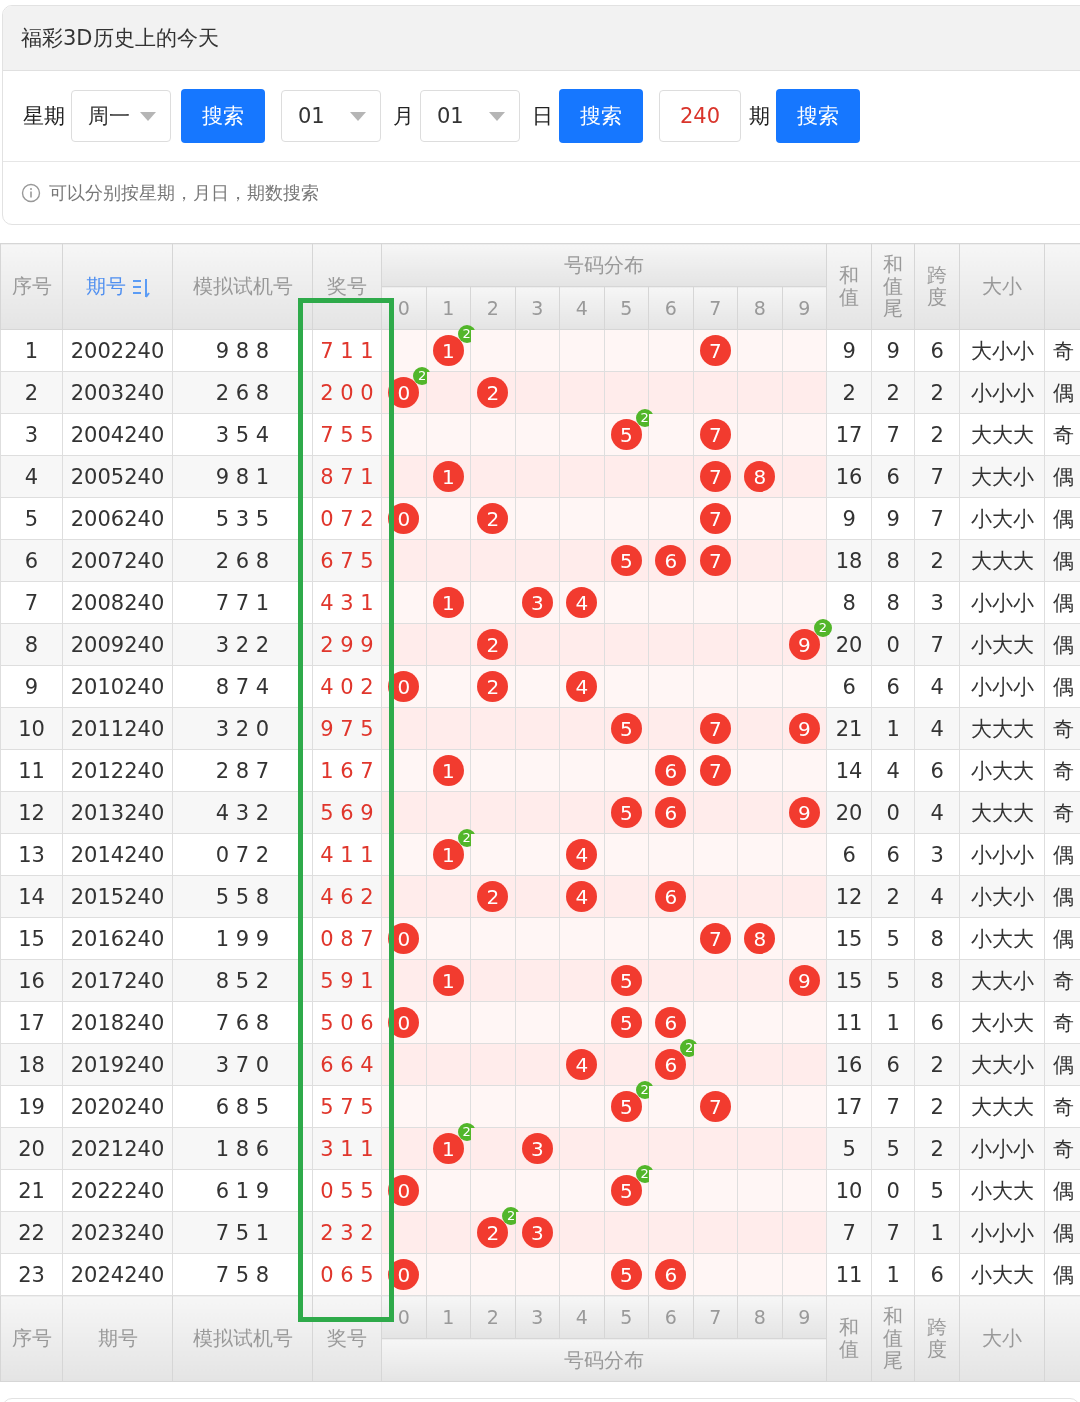 The width and height of the screenshot is (1080, 1402). Describe the element at coordinates (1002, 518) in the screenshot. I see `table-cell: 小大小` at that location.